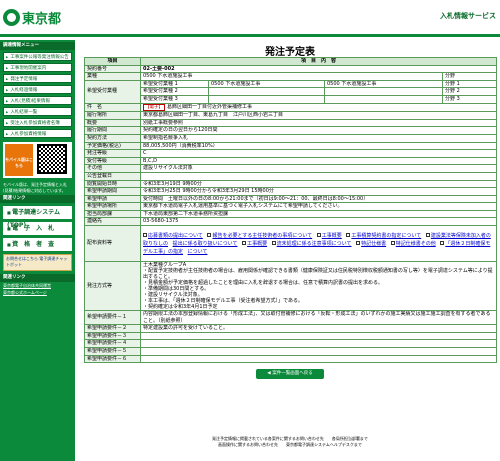  What do you see at coordinates (112, 206) in the screenshot?
I see `row-label: 希望申請場所` at bounding box center [112, 206].